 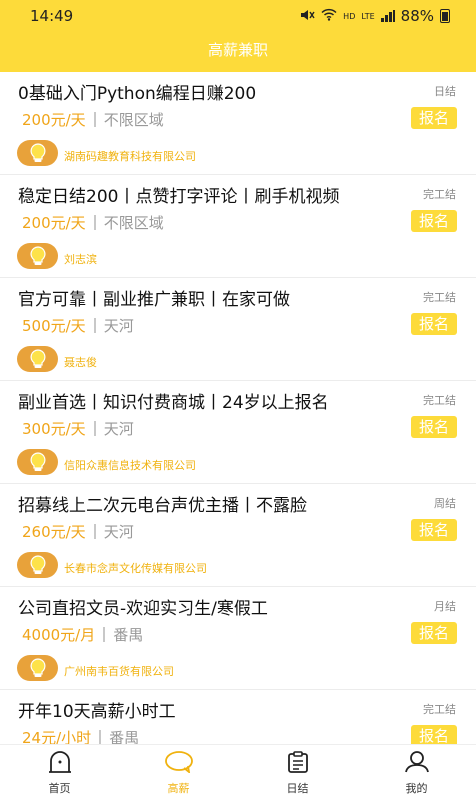 I want to click on status-time: 14:49, so click(x=52, y=16).